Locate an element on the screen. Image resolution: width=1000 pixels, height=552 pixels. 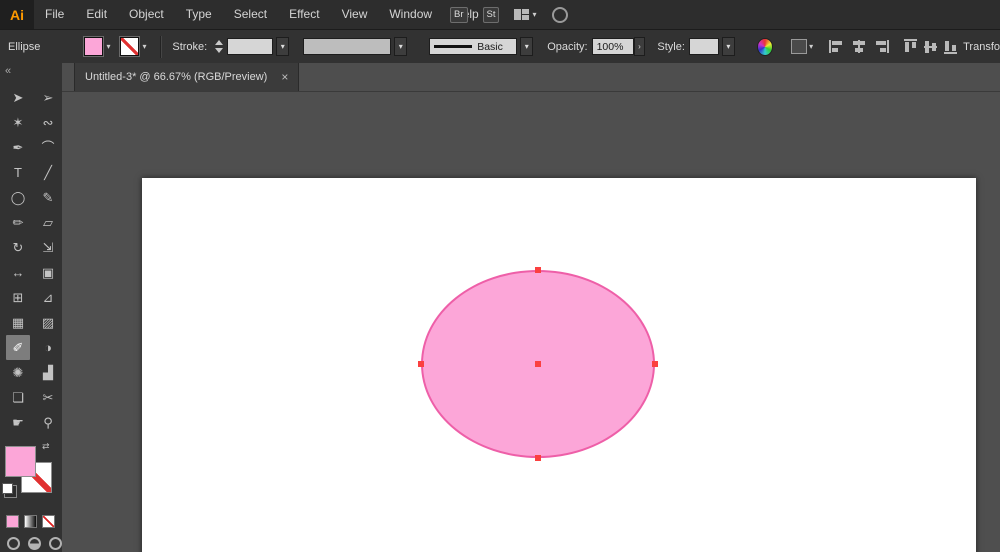
opacity-flyout-button: › is located at coordinates (639, 46).